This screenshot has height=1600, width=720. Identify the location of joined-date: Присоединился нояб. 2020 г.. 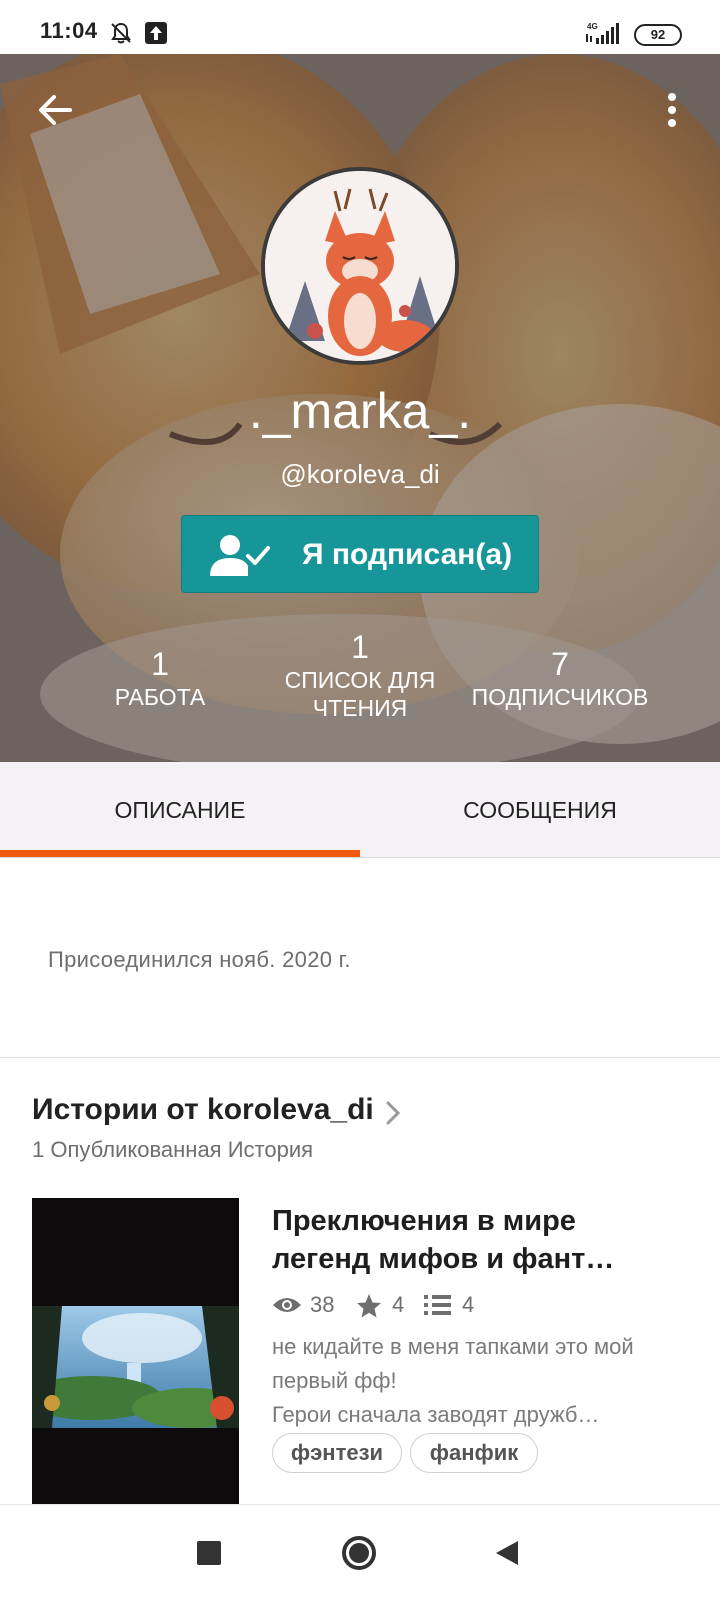
(199, 959).